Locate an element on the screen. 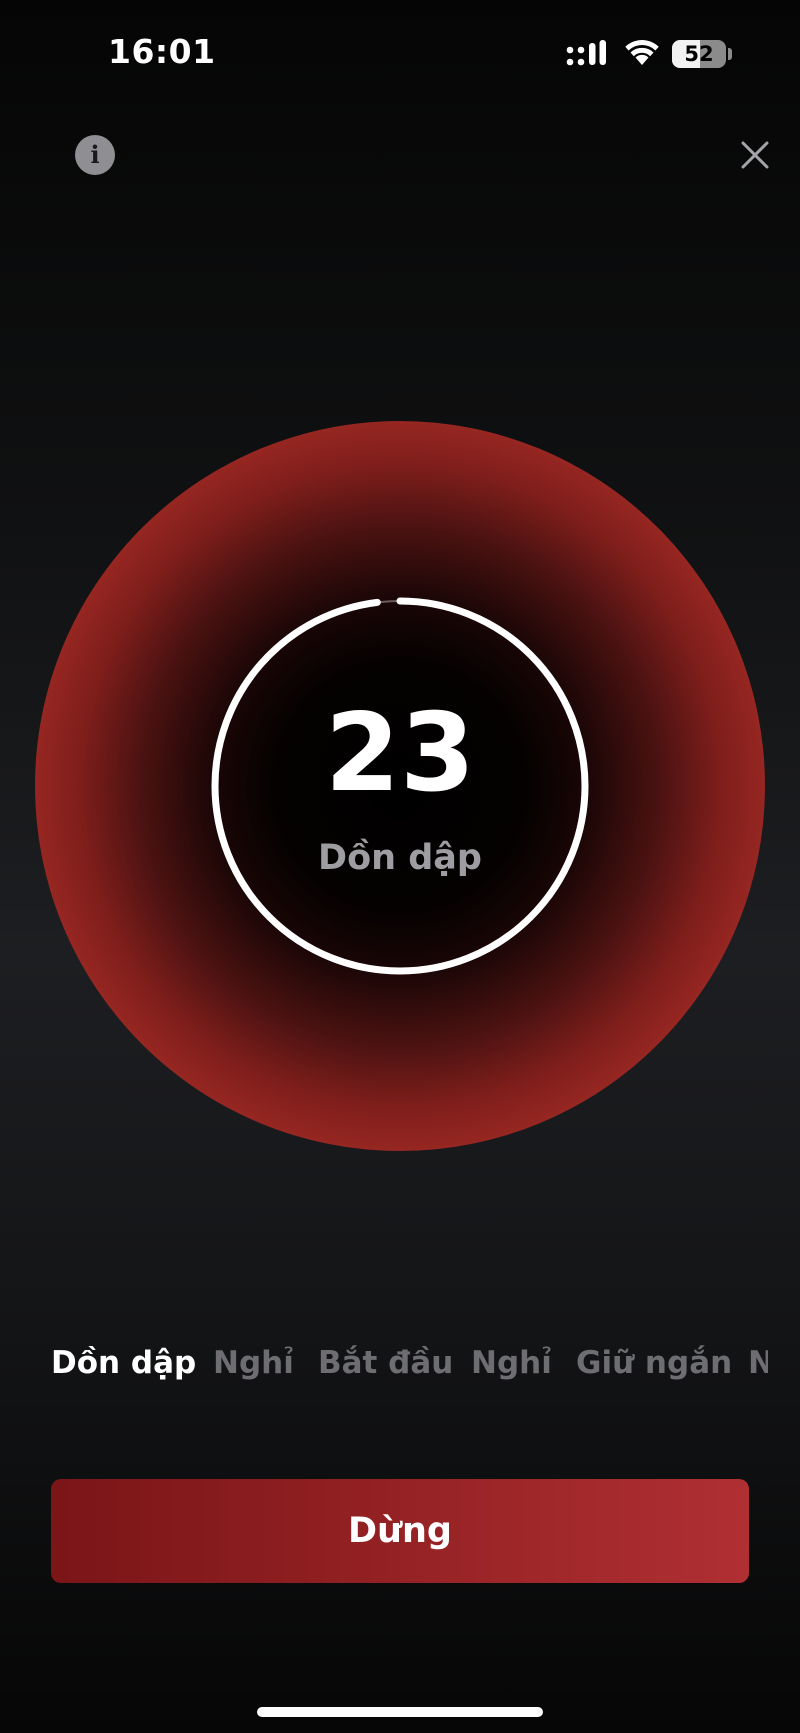 The height and width of the screenshot is (1733, 800). phase-item-nghi-2: Nghỉ is located at coordinates (511, 1363).